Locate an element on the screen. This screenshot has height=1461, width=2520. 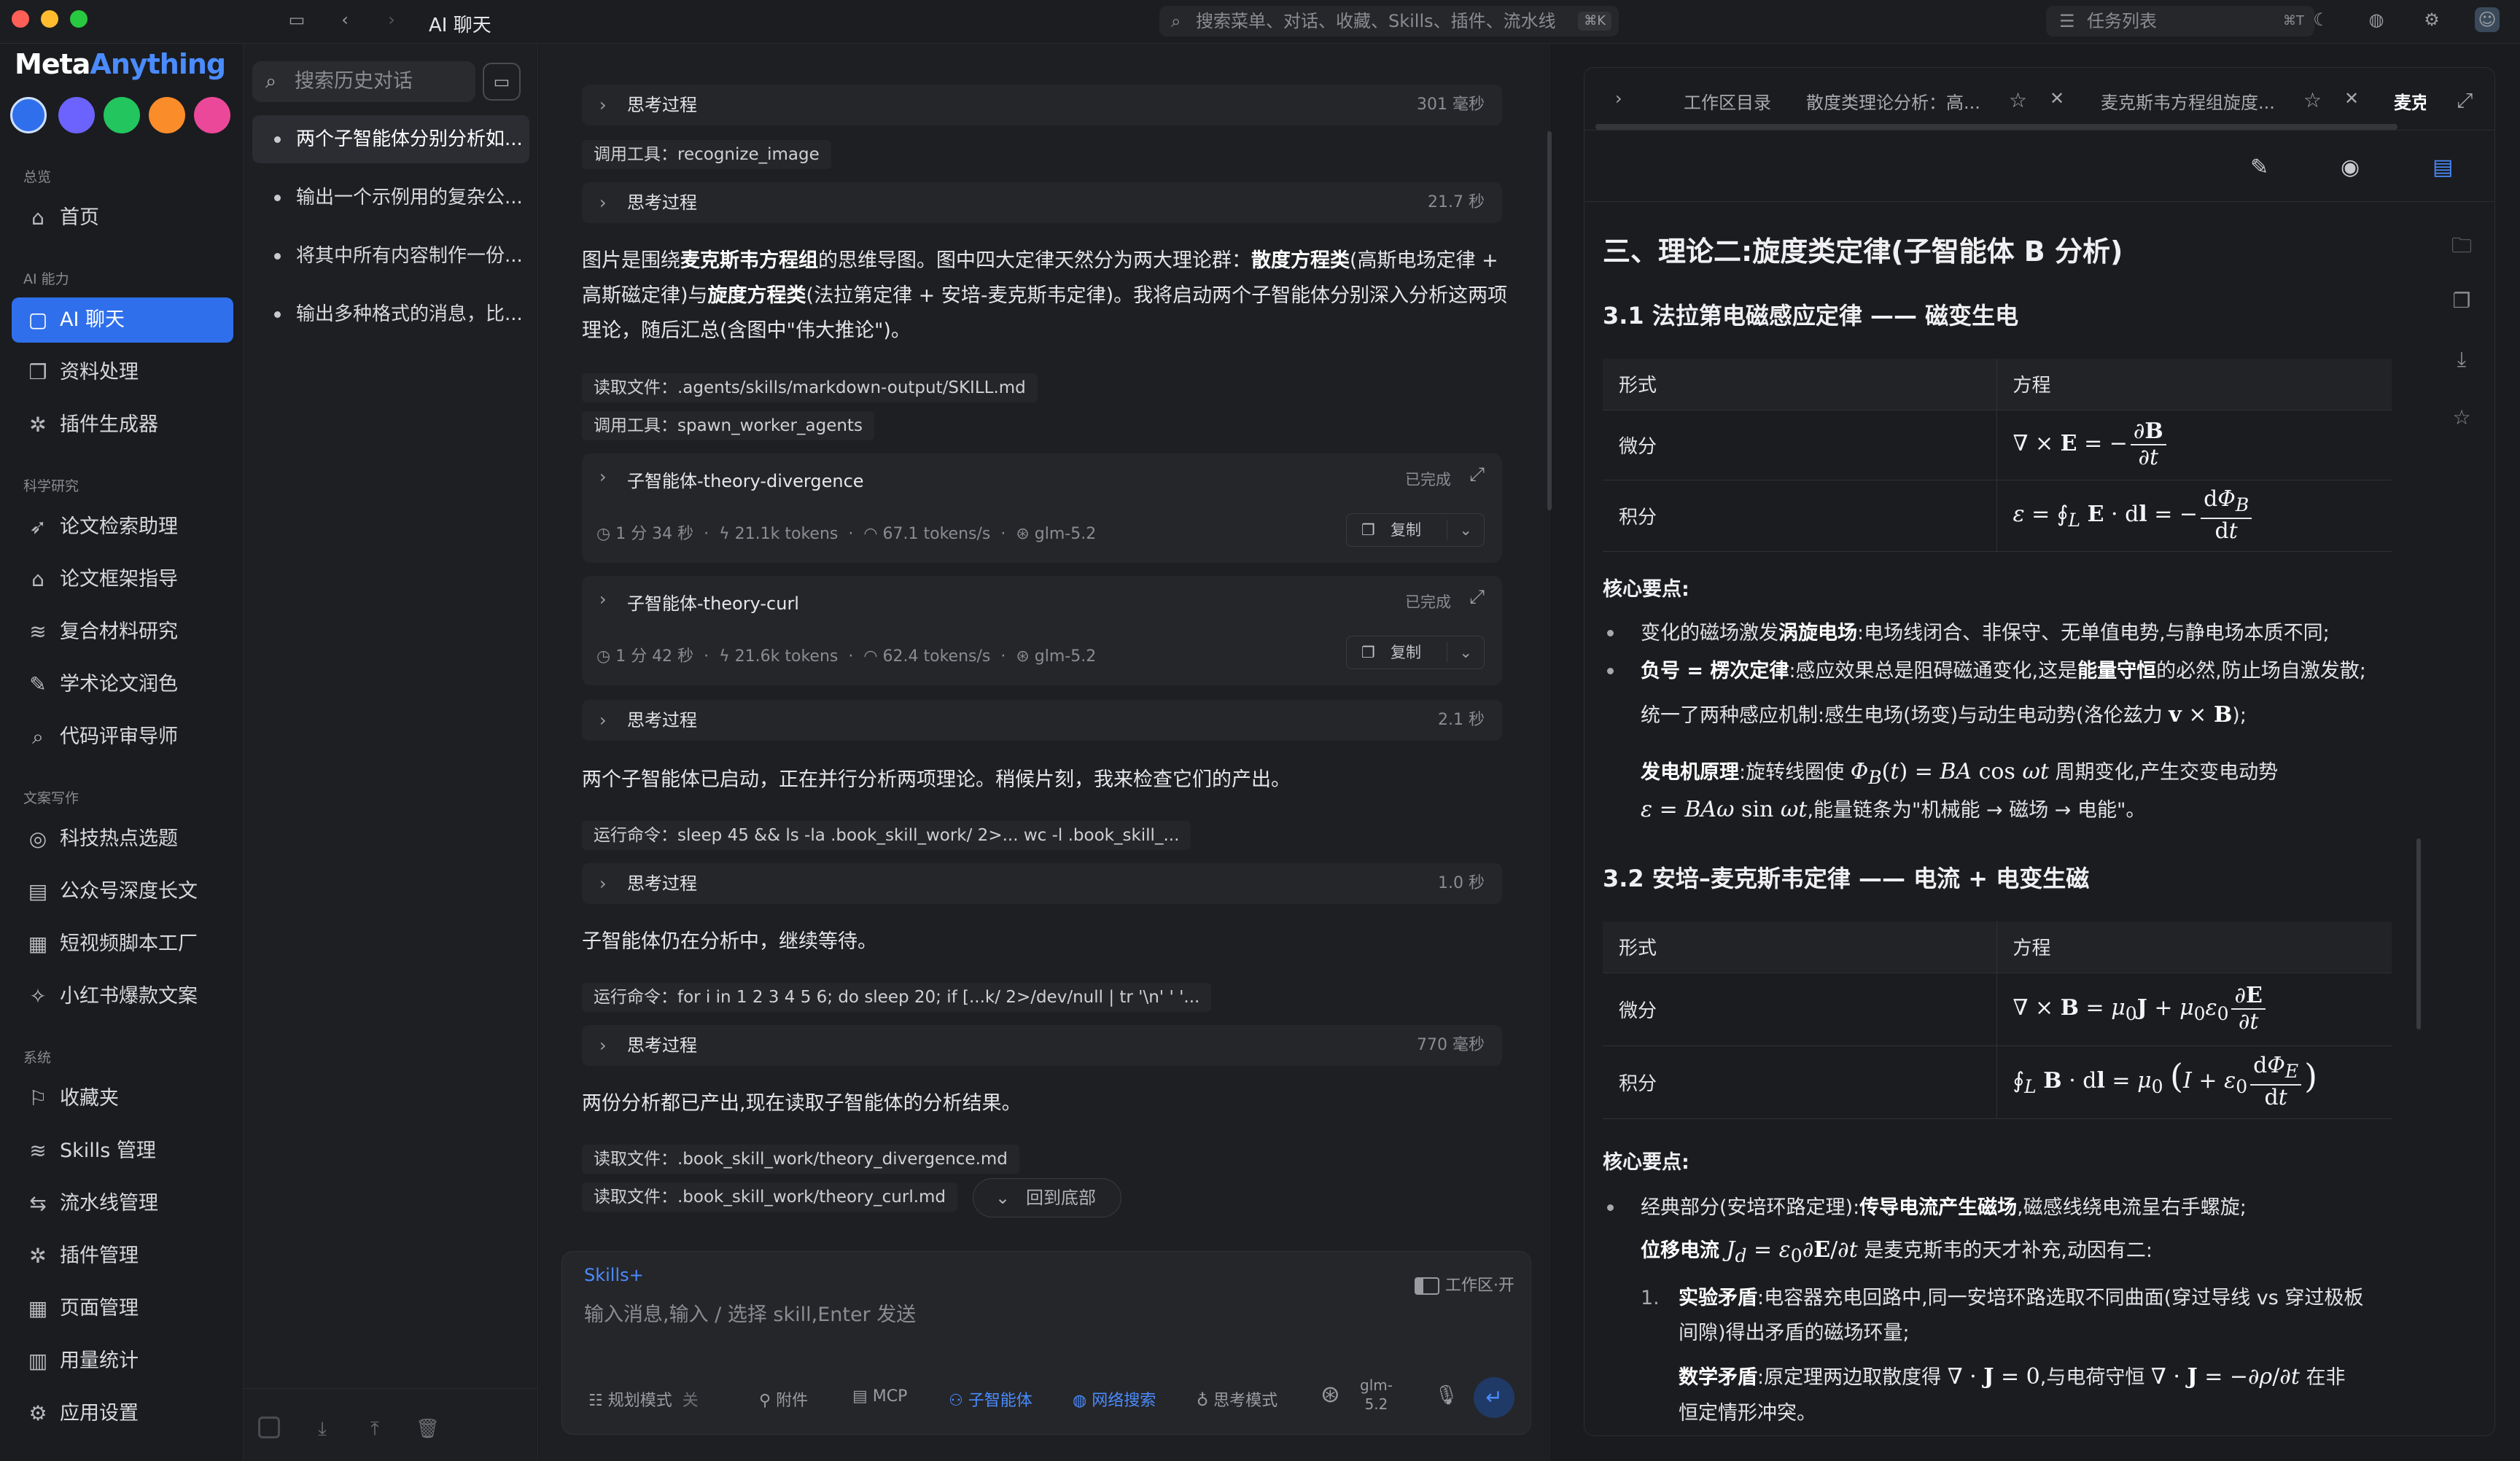
message-input: 输入消息,输入 / 选择 skill,Enter 发送 is located at coordinates (750, 1312).